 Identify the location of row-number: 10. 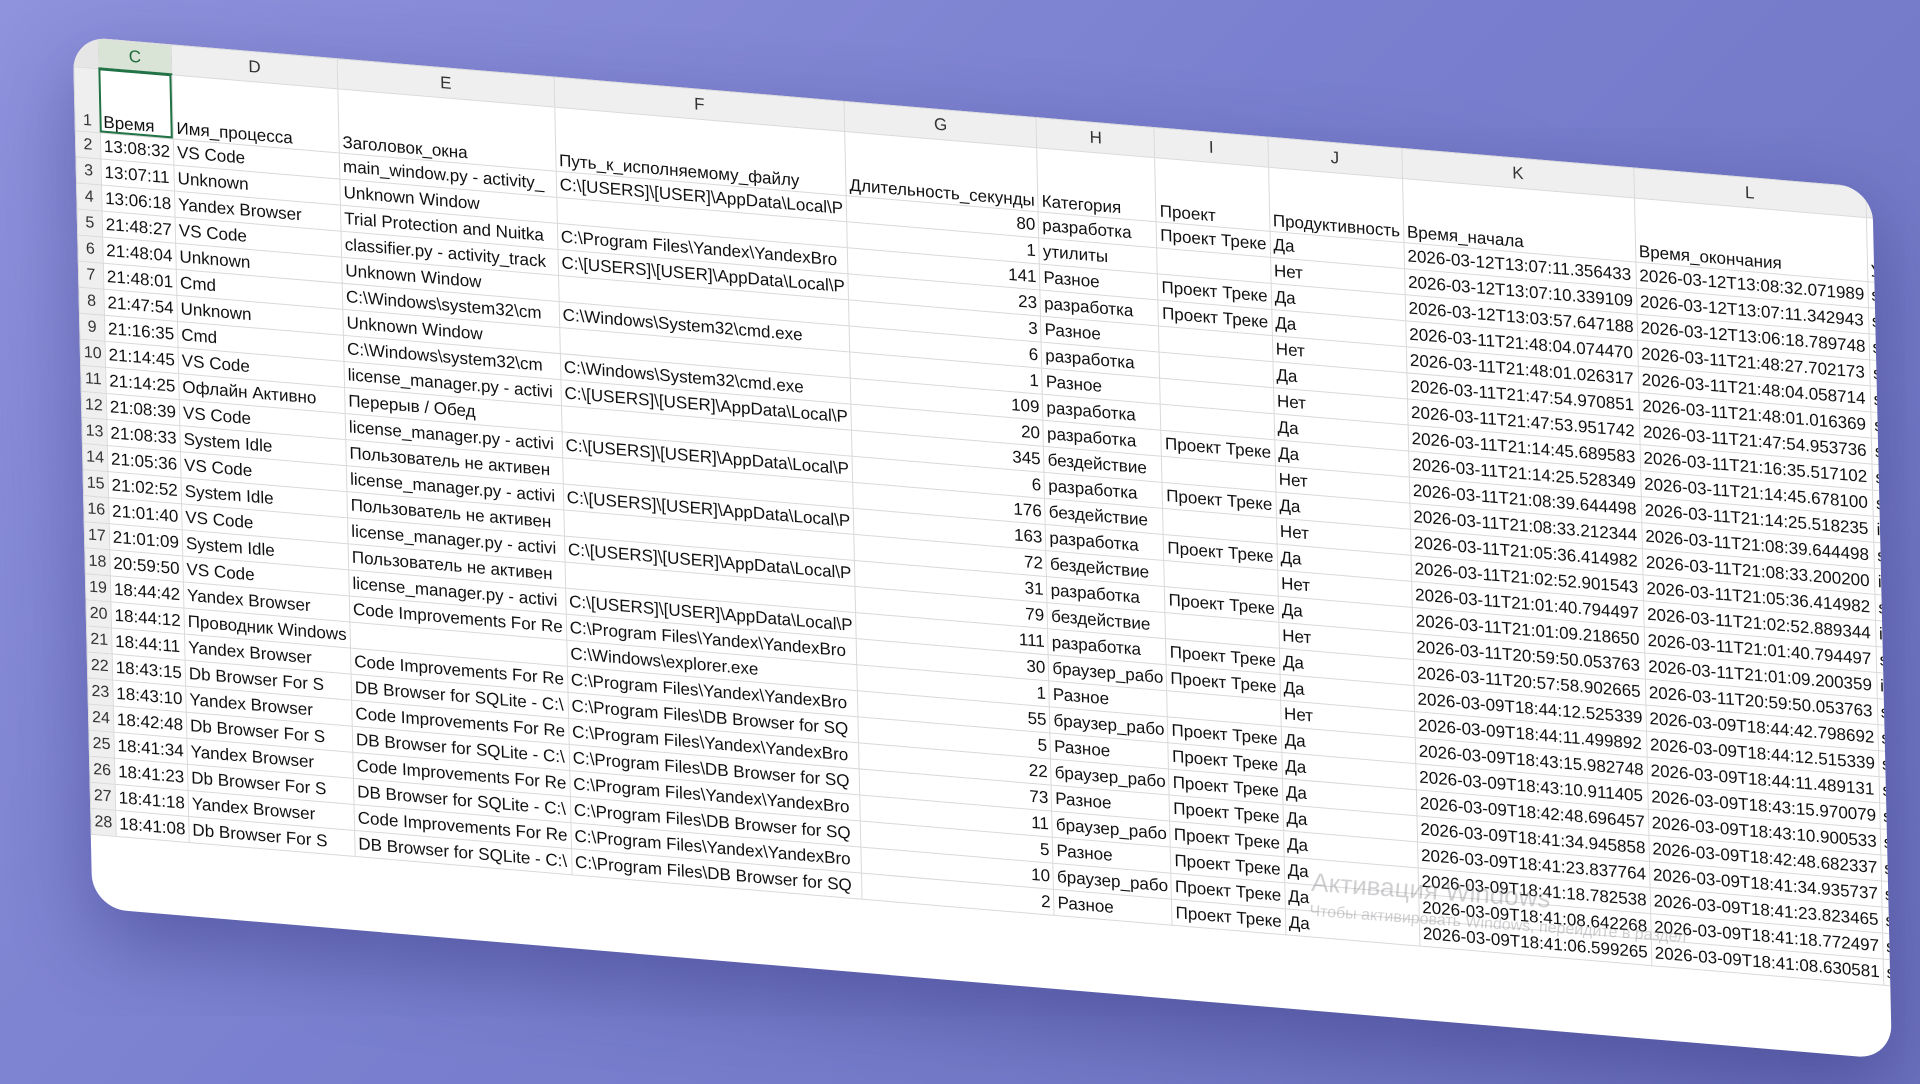
(93, 352).